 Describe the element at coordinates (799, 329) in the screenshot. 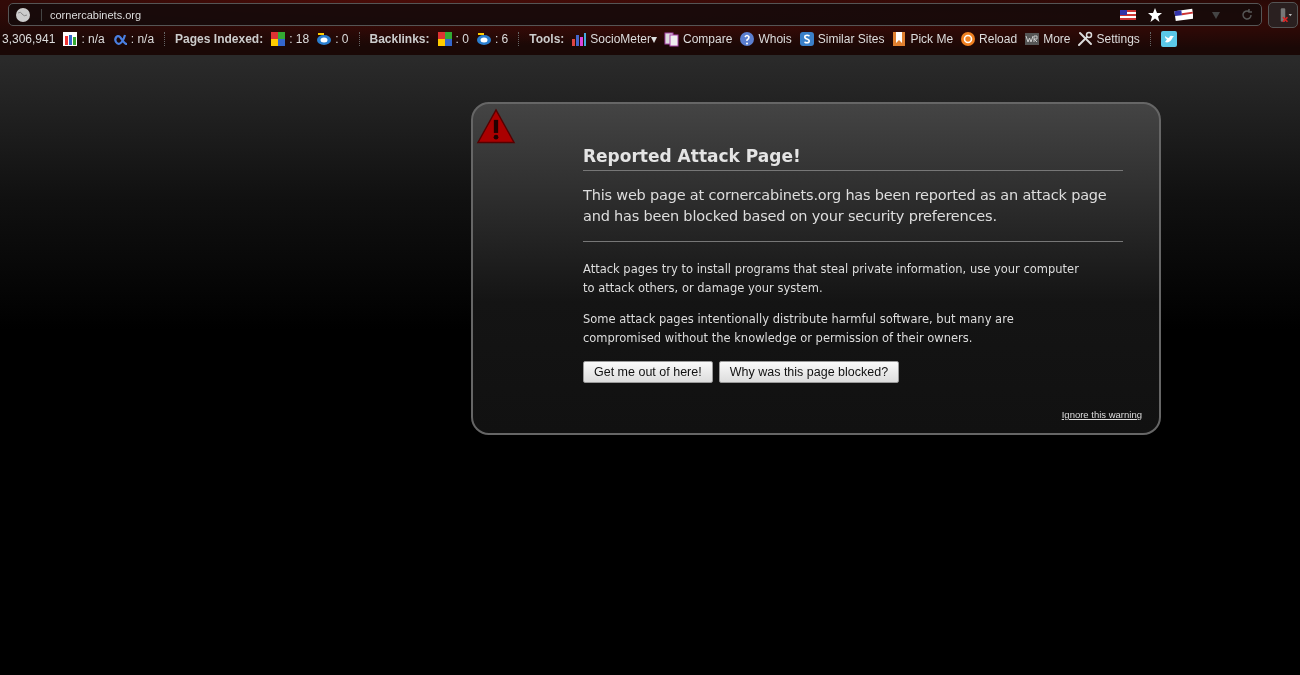

I see `warning-paragraph: Some attack pages intentionally distribute harmful software, but many are compromised without the knowledge or permission of their owners.` at that location.